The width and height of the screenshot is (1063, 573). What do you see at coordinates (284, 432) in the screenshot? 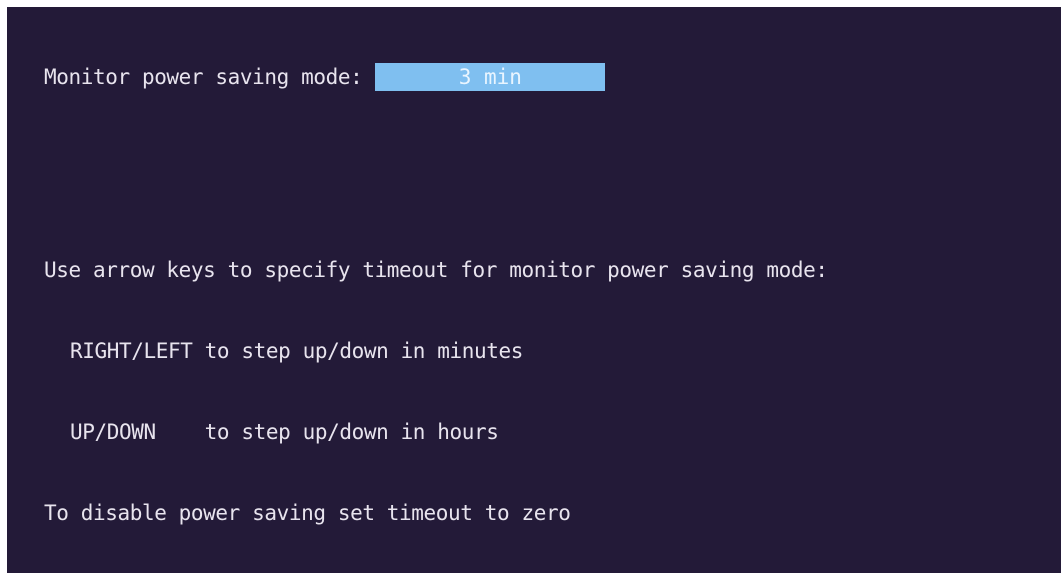
I see `help-line-up-down: UP/DOWN to step up/down in hours` at bounding box center [284, 432].